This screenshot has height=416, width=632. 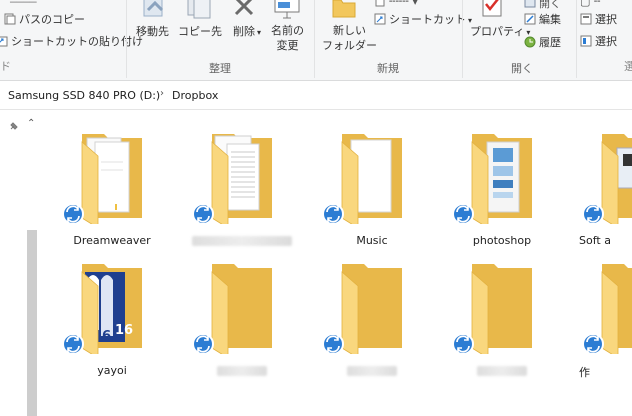 I want to click on breadcrumb-drive: Samsung SSD 840 PRO (D:), so click(x=84, y=95).